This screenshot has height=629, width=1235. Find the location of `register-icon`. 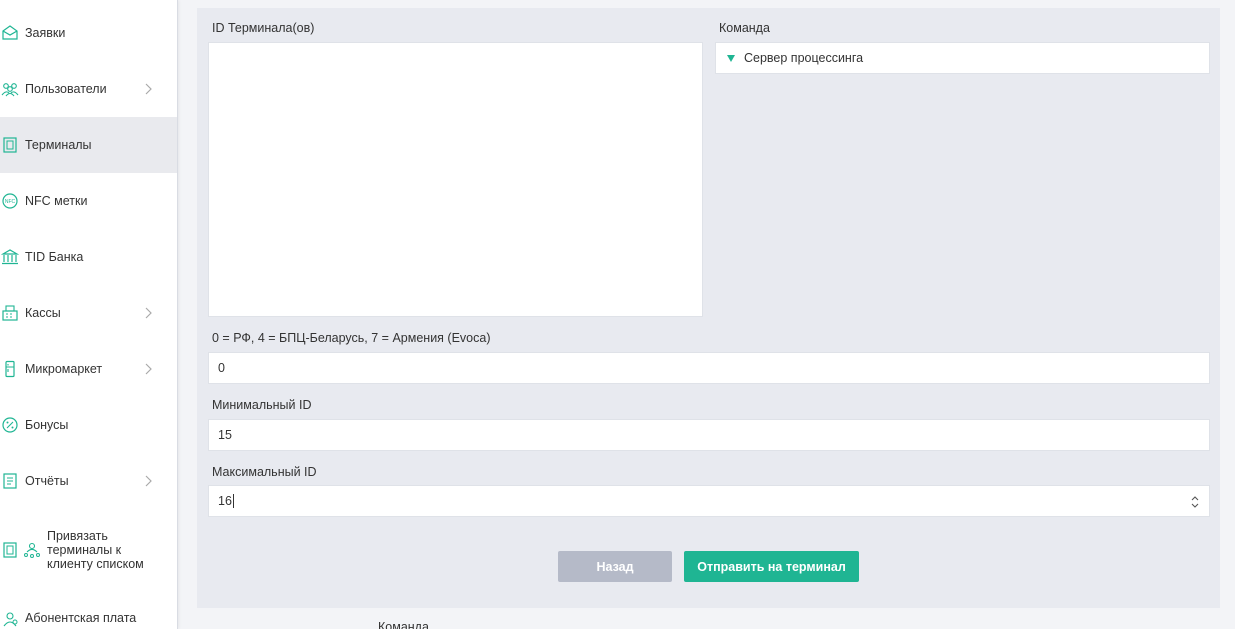

register-icon is located at coordinates (10, 313).